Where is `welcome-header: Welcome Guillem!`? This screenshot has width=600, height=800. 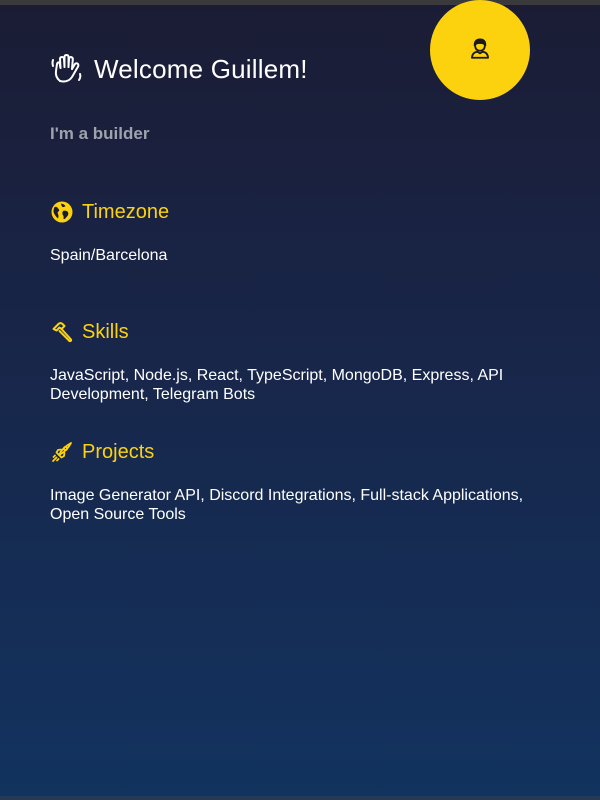
welcome-header: Welcome Guillem! is located at coordinates (179, 69).